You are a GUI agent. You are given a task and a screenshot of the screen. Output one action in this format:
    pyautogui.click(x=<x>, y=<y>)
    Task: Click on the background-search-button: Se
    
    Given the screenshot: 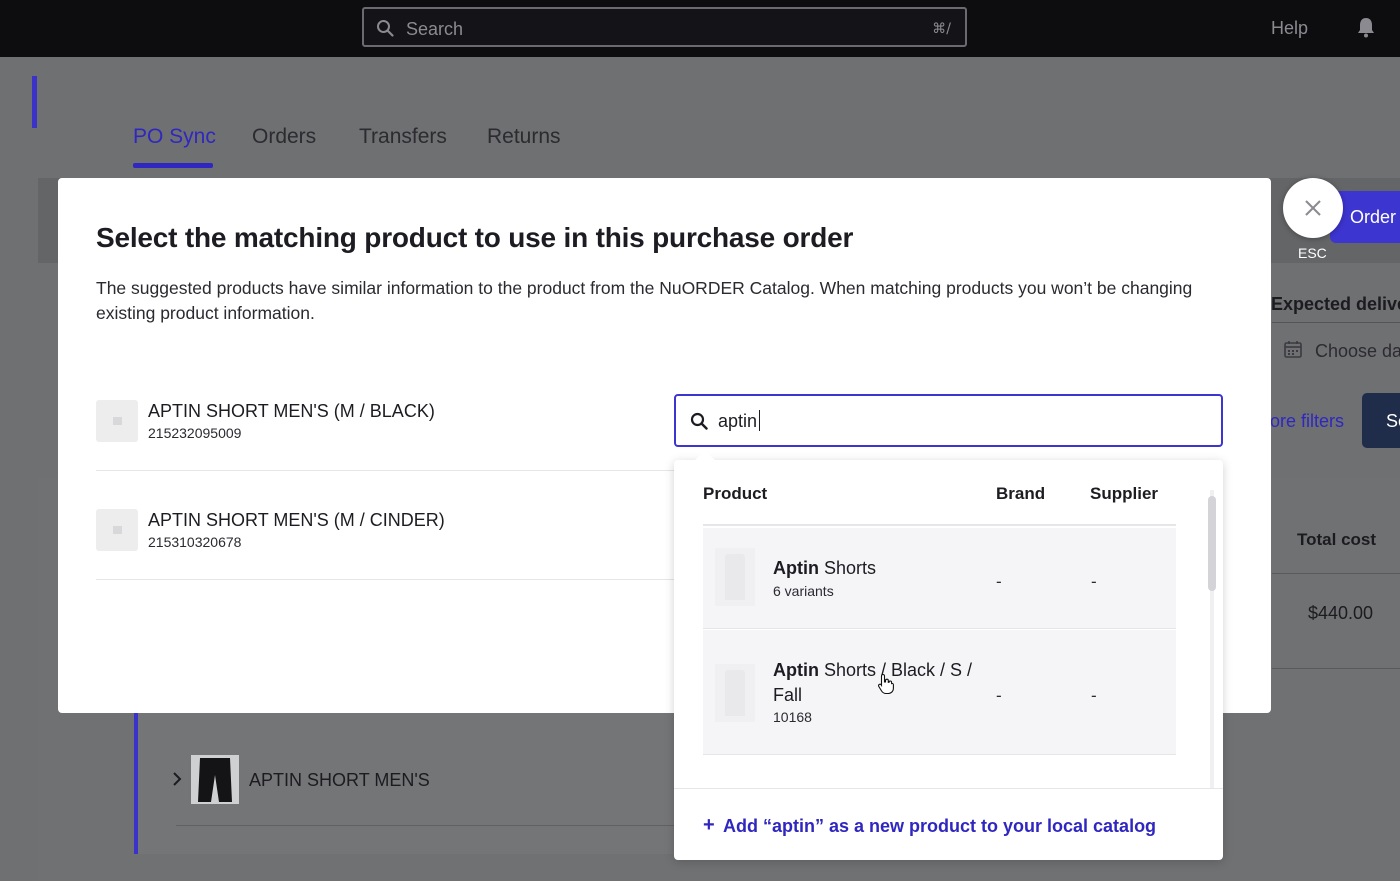 What is the action you would take?
    pyautogui.click(x=1381, y=420)
    